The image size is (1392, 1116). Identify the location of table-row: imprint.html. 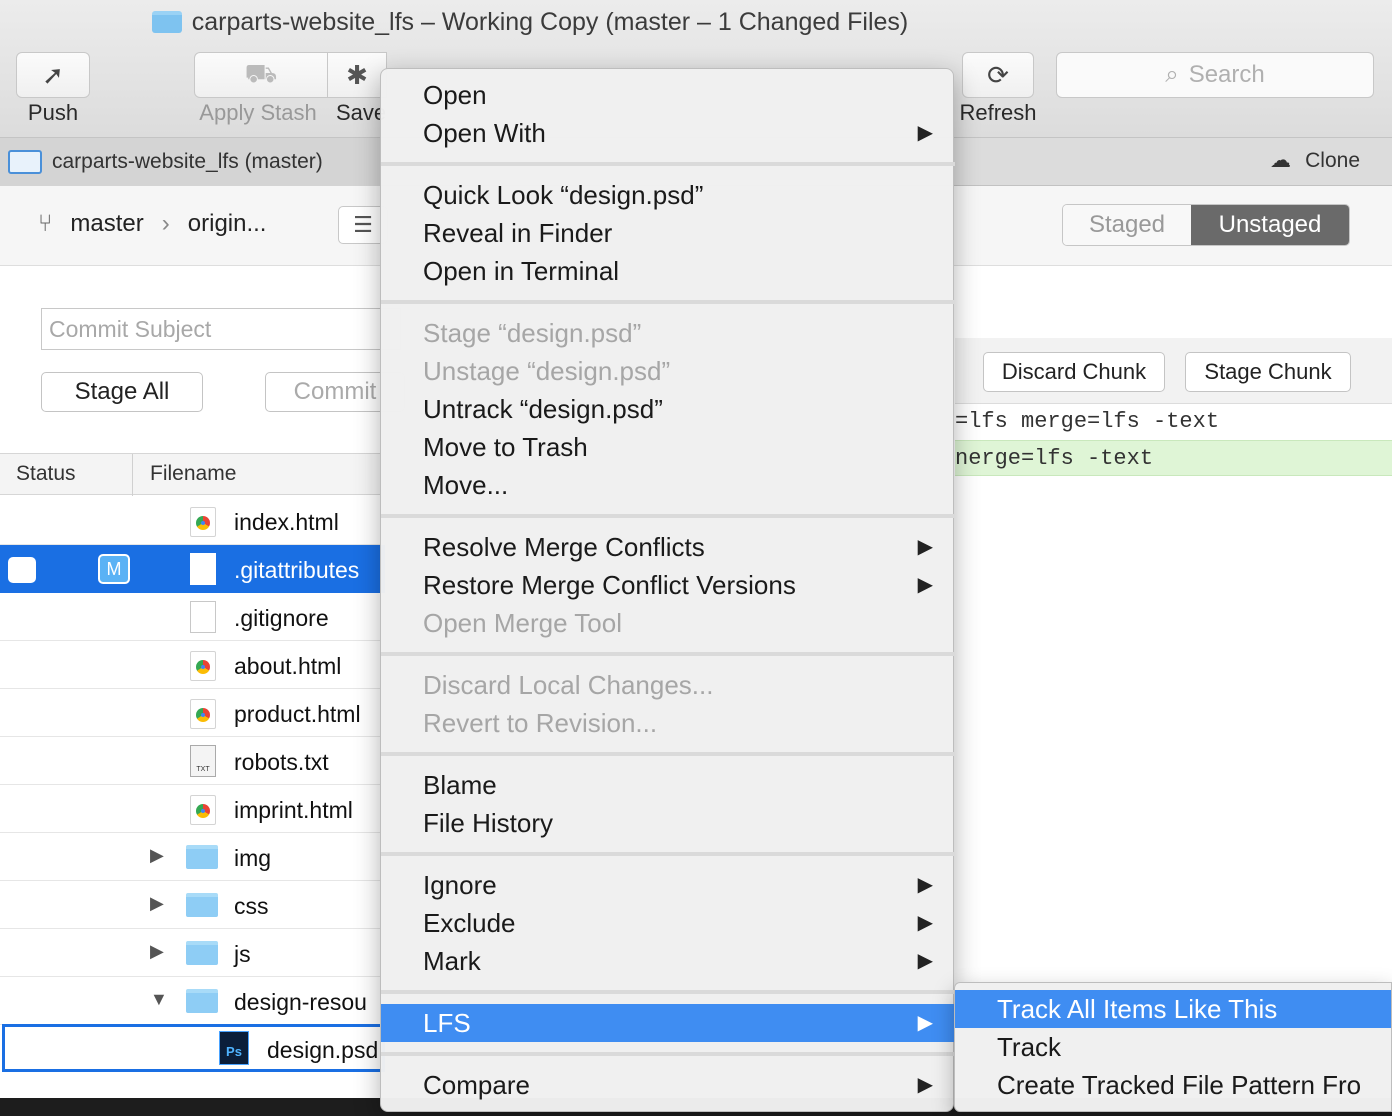
(192, 809).